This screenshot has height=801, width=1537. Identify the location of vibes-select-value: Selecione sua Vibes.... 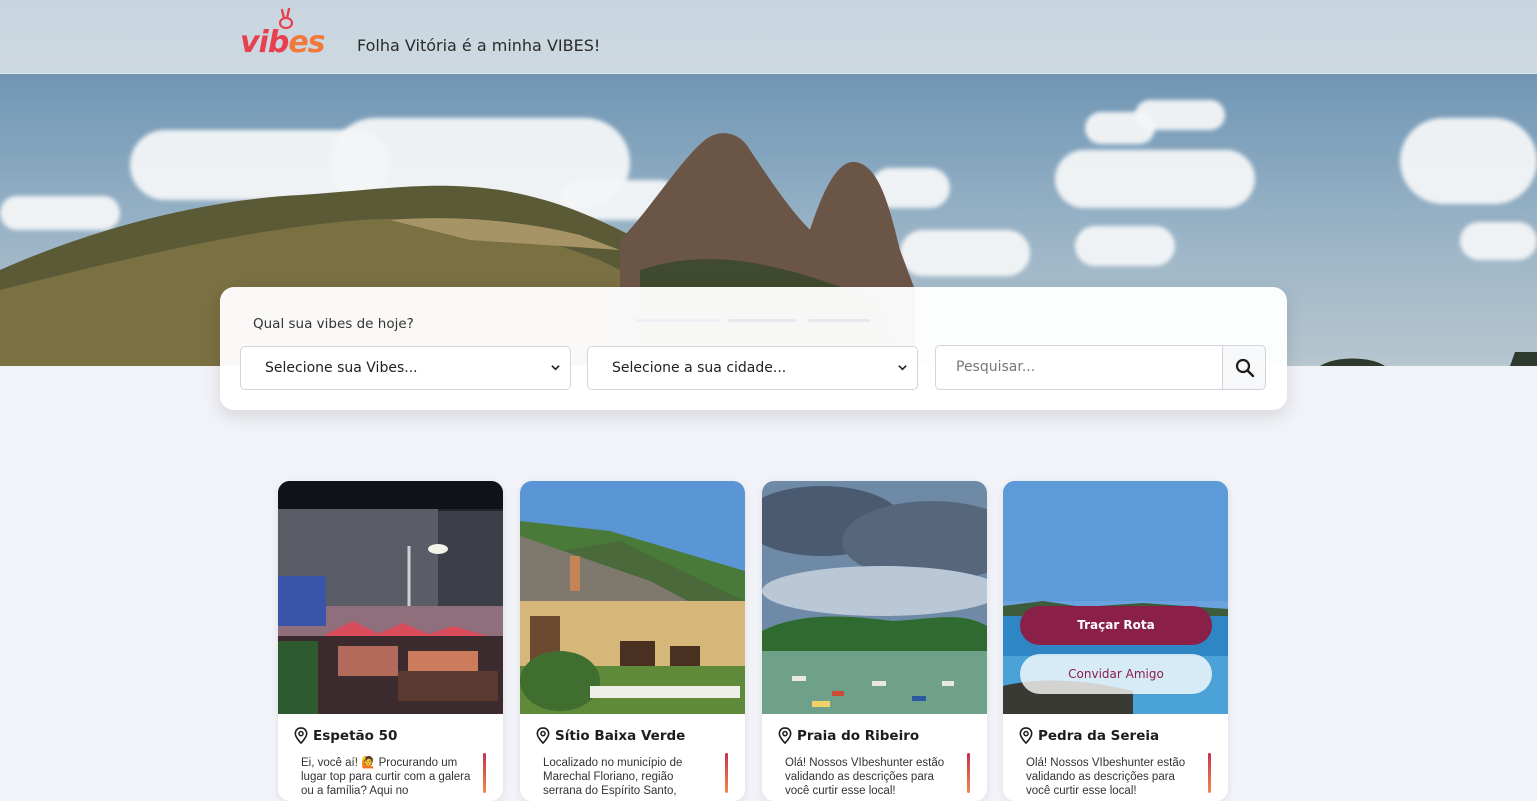
(341, 368).